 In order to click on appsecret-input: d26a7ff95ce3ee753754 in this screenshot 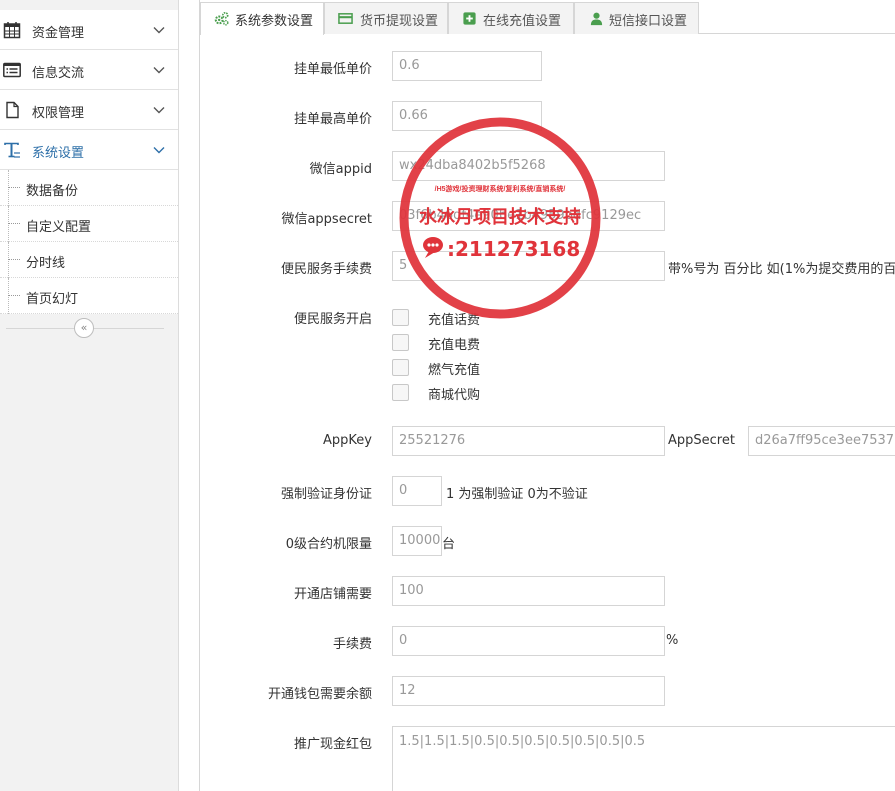, I will do `click(821, 441)`.